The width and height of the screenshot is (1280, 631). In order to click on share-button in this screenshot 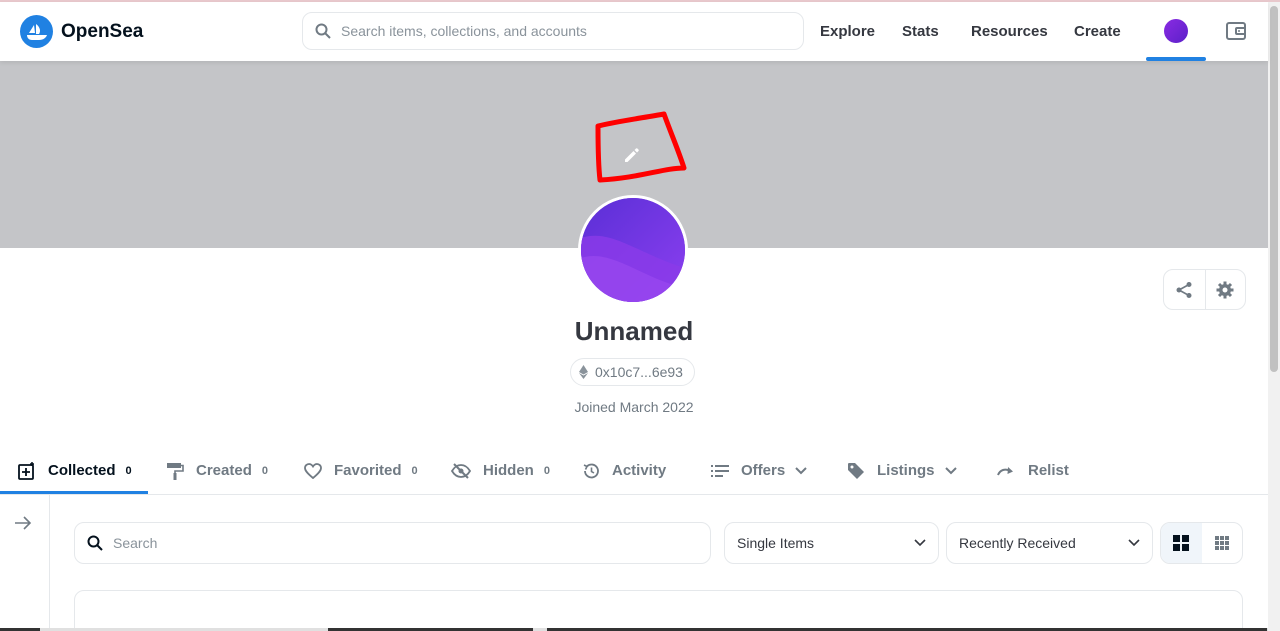, I will do `click(1184, 289)`.